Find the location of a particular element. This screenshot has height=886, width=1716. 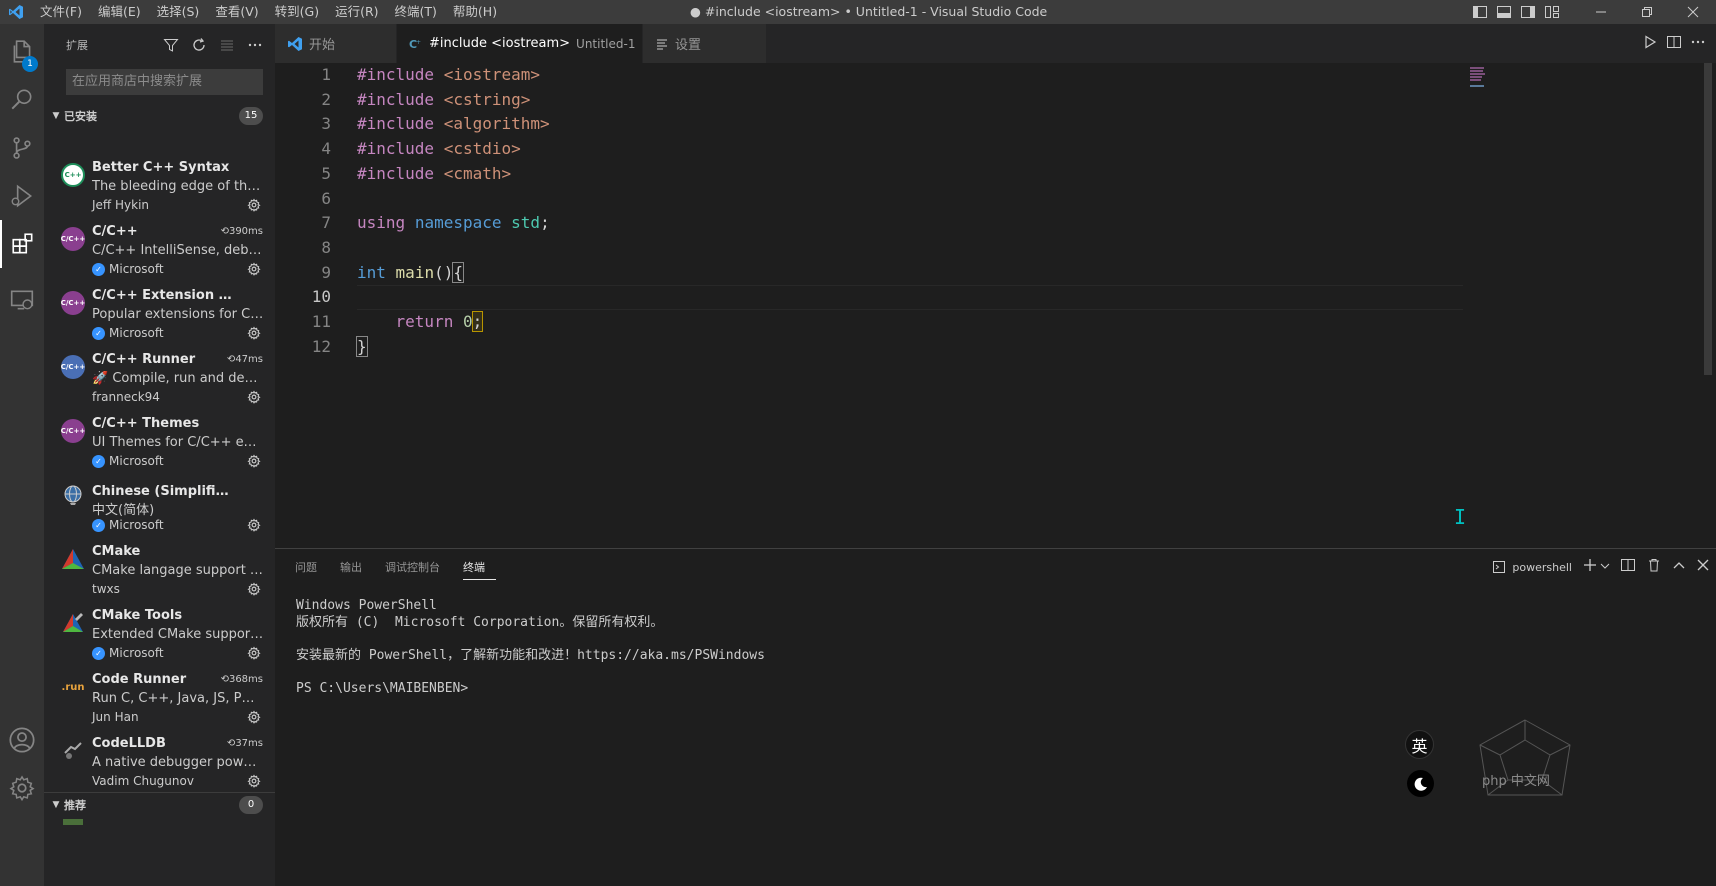

line-number: 11 is located at coordinates (321, 321).